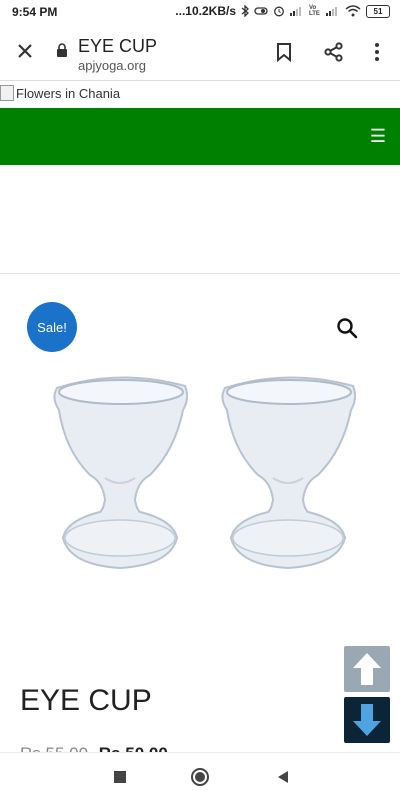 The image size is (400, 801). Describe the element at coordinates (353, 11) in the screenshot. I see `wifi-icon` at that location.